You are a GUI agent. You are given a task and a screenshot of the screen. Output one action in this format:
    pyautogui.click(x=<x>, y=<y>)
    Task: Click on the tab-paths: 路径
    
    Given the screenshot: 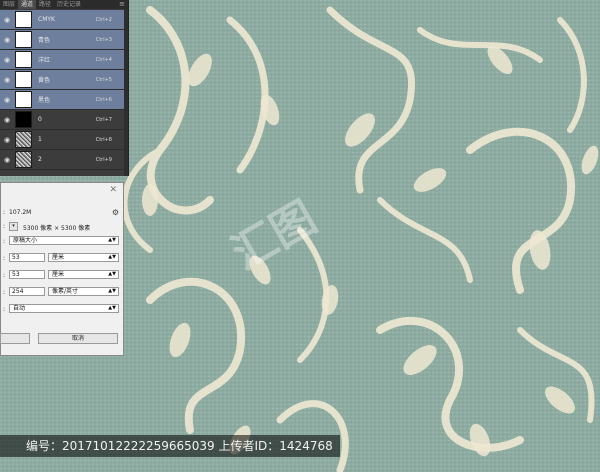 What is the action you would take?
    pyautogui.click(x=45, y=4)
    